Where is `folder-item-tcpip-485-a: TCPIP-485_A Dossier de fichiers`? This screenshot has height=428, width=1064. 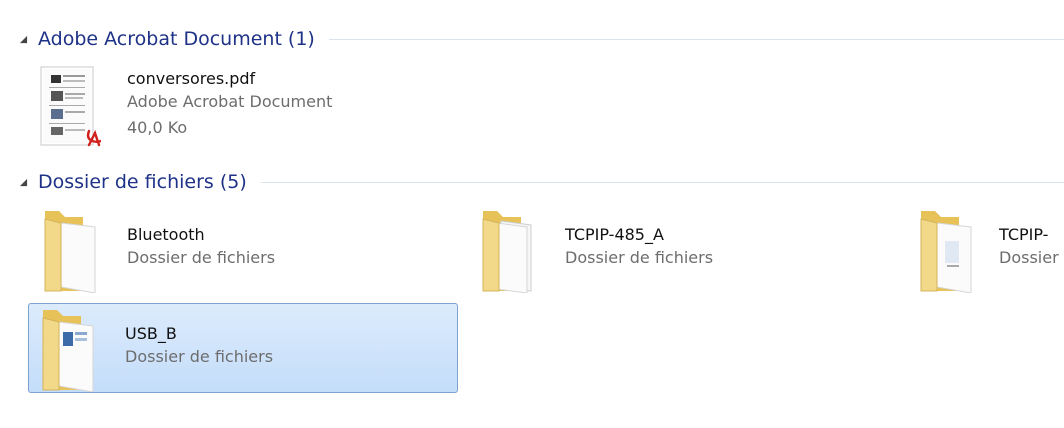 folder-item-tcpip-485-a: TCPIP-485_A Dossier de fichiers is located at coordinates (683, 249).